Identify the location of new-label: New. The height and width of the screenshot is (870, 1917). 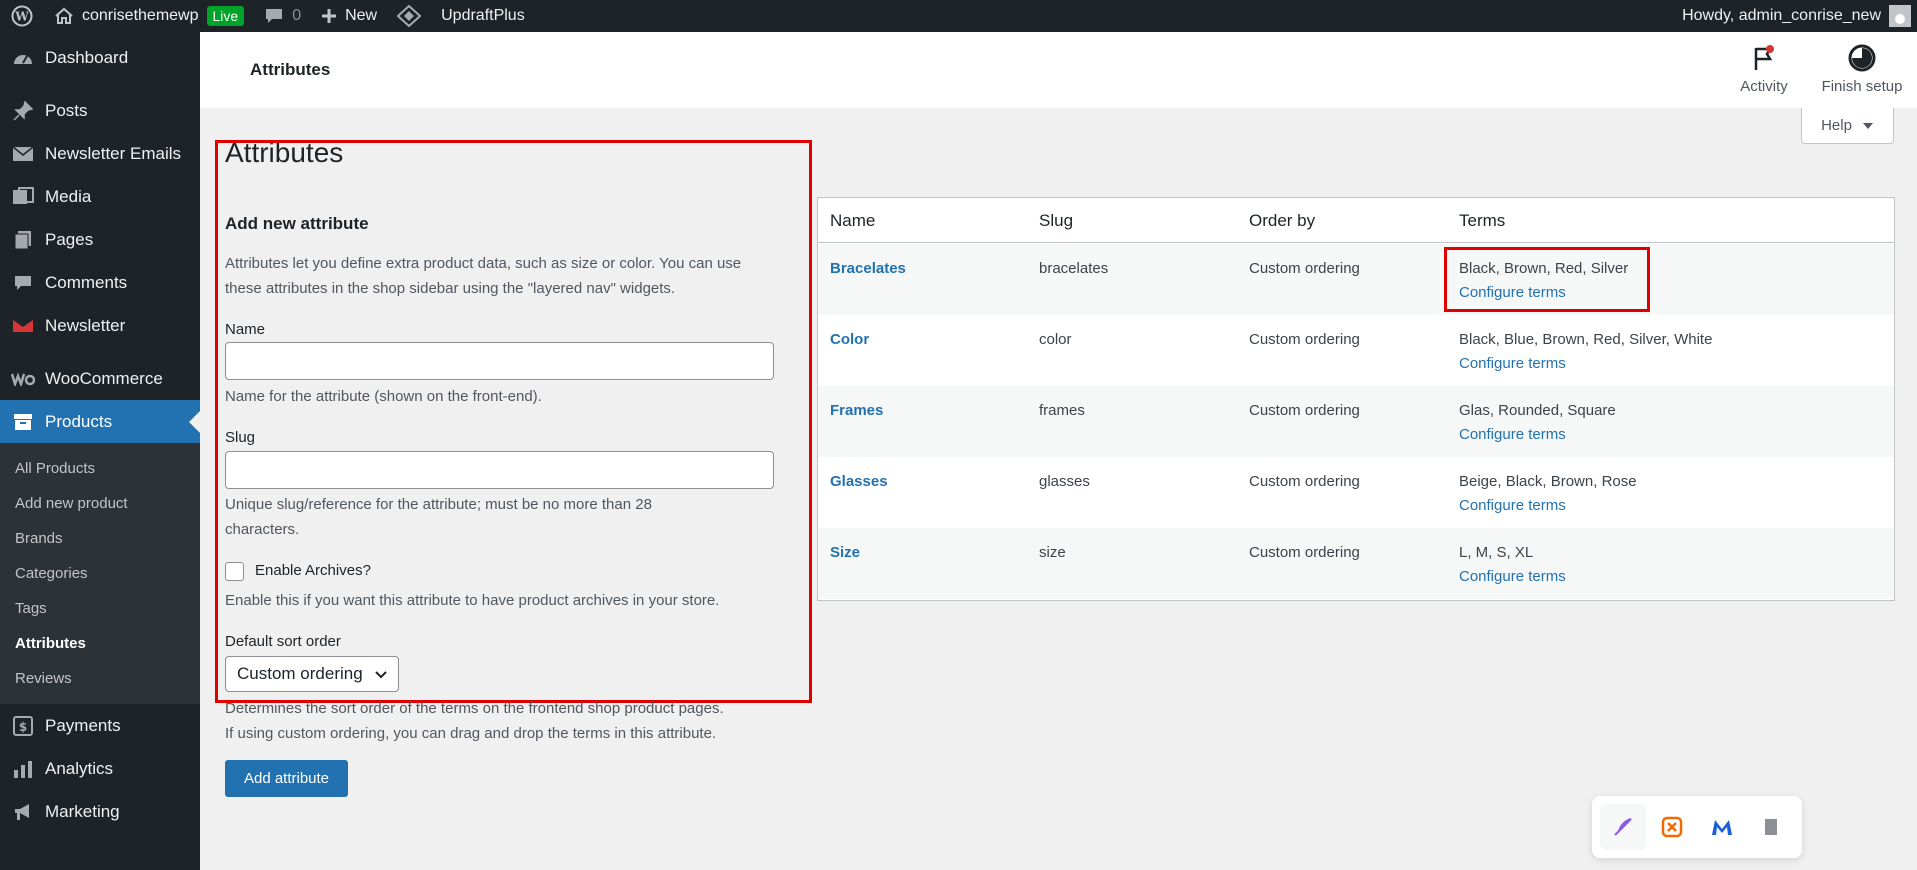
(361, 15).